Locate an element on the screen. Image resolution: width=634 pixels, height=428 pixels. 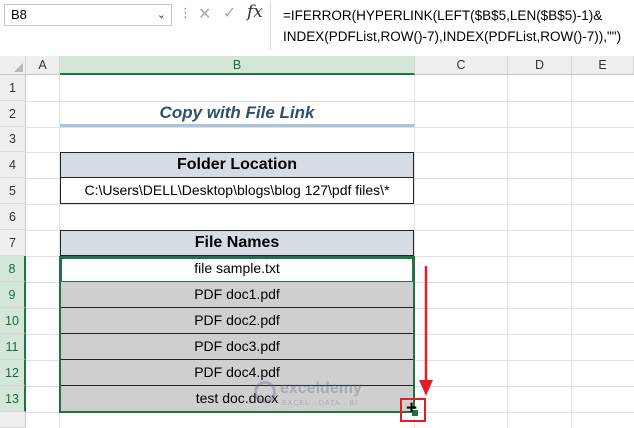
exceldemy-logo-icon is located at coordinates (265, 392).